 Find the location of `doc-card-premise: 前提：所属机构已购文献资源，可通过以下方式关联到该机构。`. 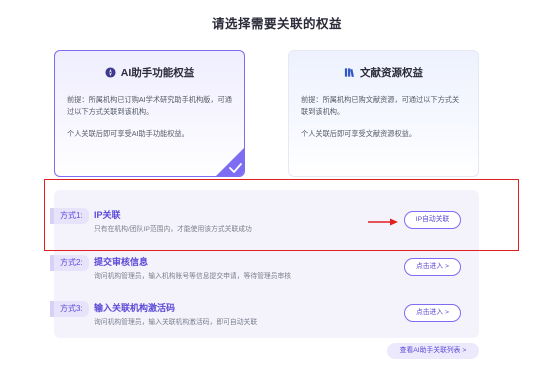

doc-card-premise: 前提：所属机构已购文献资源，可通过以下方式关联到该机构。 is located at coordinates (380, 105).